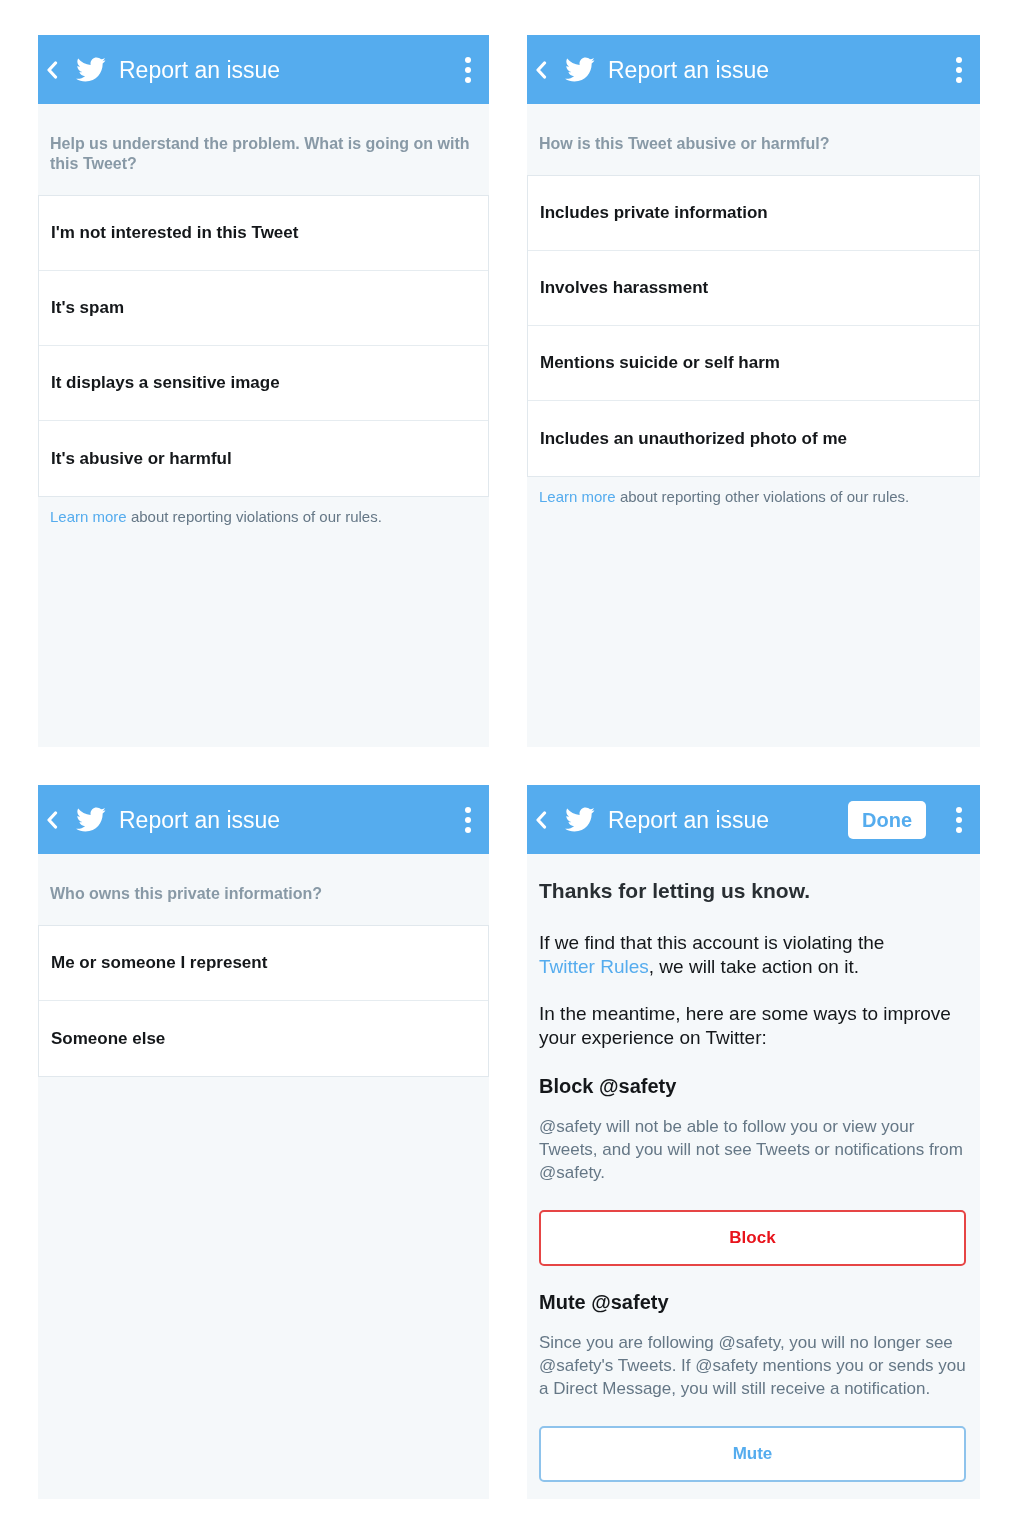 The image size is (1024, 1539). What do you see at coordinates (751, 1150) in the screenshot?
I see `section-description: @safety will not be able to follow you or view your Tweets, and you will not see Tweets or notifications from @safety.` at bounding box center [751, 1150].